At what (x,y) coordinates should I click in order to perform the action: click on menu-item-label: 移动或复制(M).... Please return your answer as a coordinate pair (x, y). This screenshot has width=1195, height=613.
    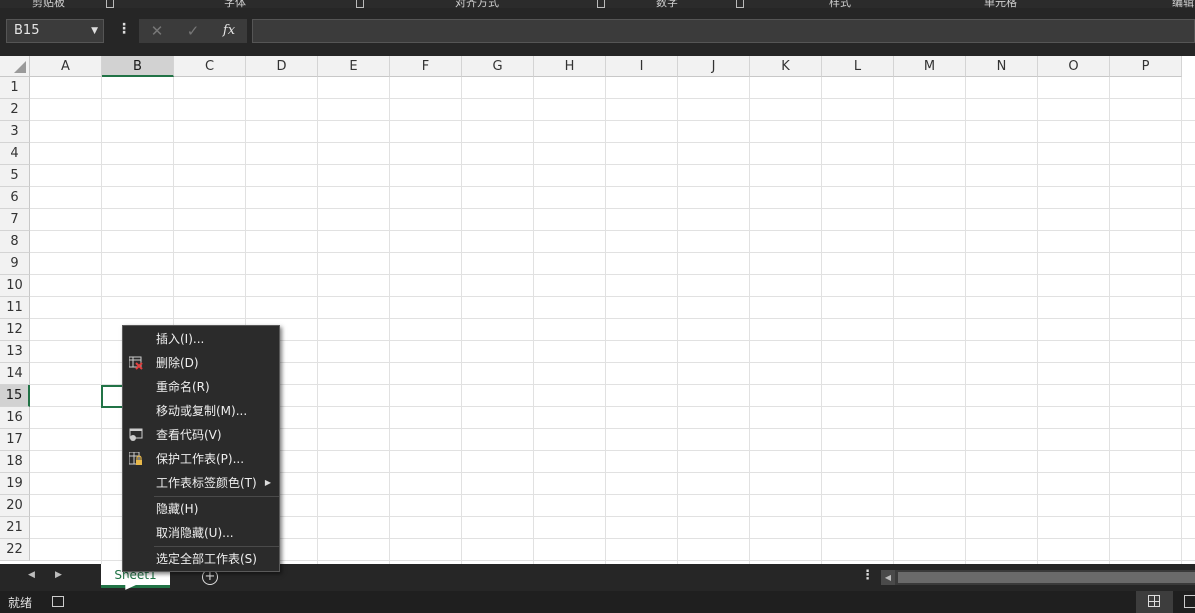
    Looking at the image, I should click on (202, 411).